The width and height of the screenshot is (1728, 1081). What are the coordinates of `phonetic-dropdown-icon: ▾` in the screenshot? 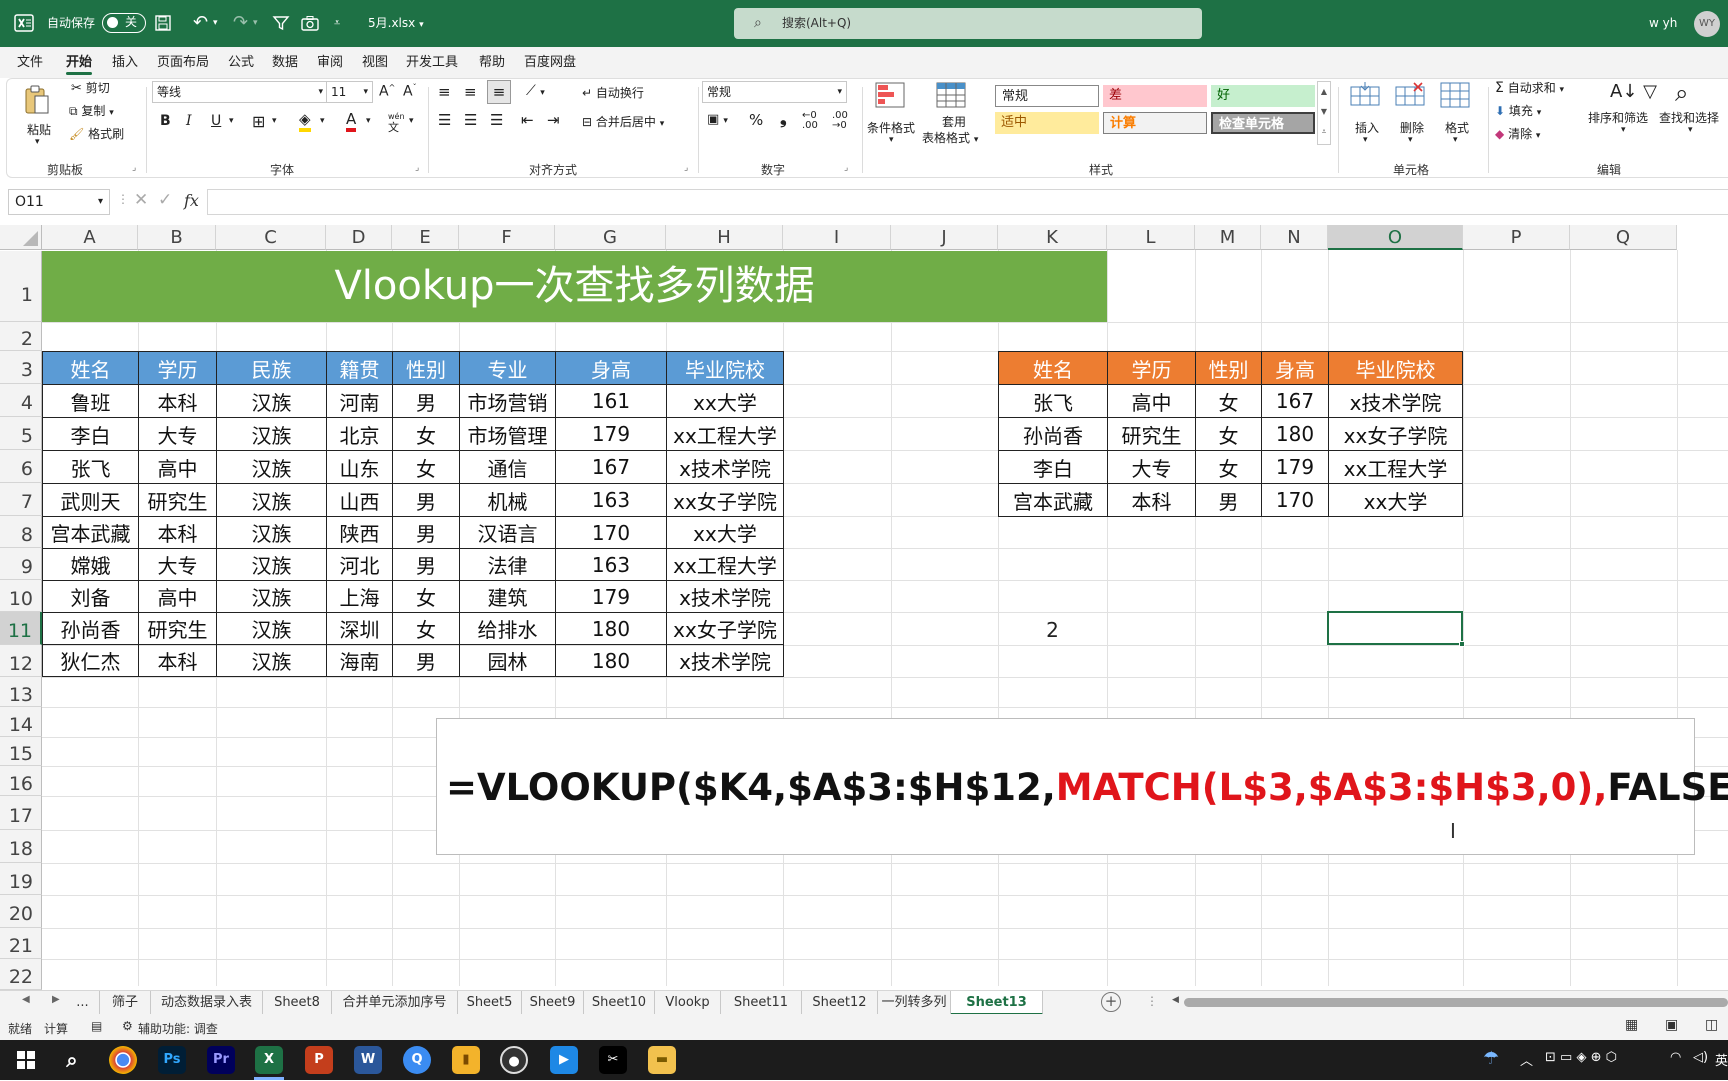 It's located at (411, 121).